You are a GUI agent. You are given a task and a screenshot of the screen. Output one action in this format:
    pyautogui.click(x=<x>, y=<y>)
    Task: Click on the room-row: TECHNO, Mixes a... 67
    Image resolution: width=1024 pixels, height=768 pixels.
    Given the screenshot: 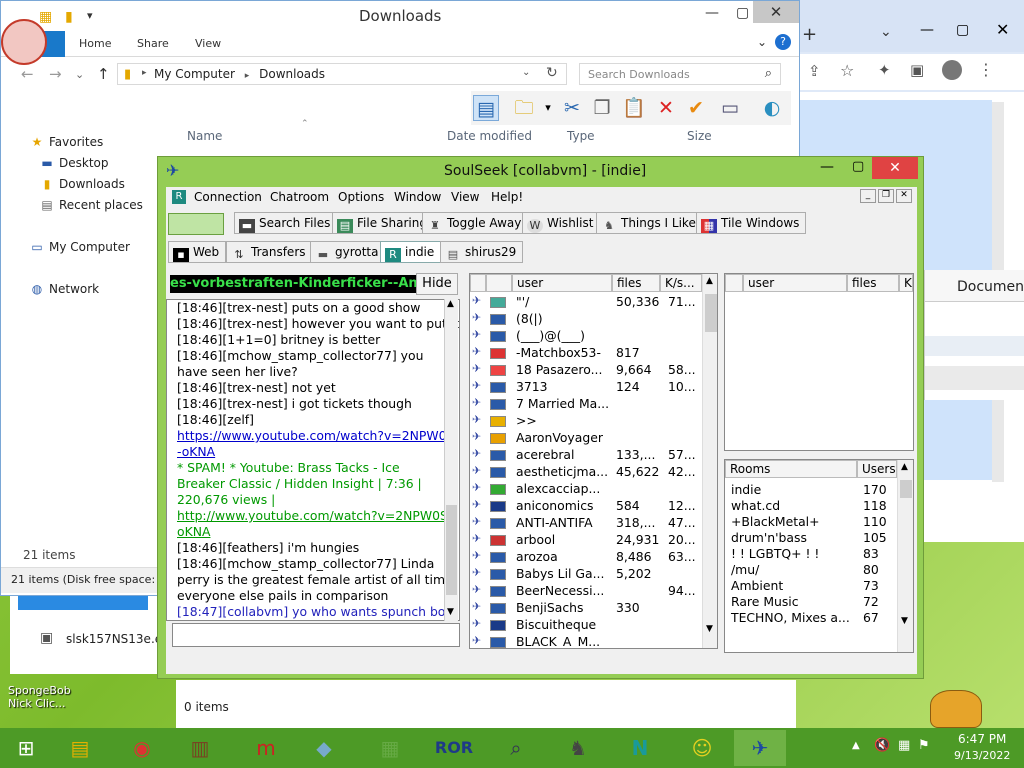 What is the action you would take?
    pyautogui.click(x=811, y=618)
    